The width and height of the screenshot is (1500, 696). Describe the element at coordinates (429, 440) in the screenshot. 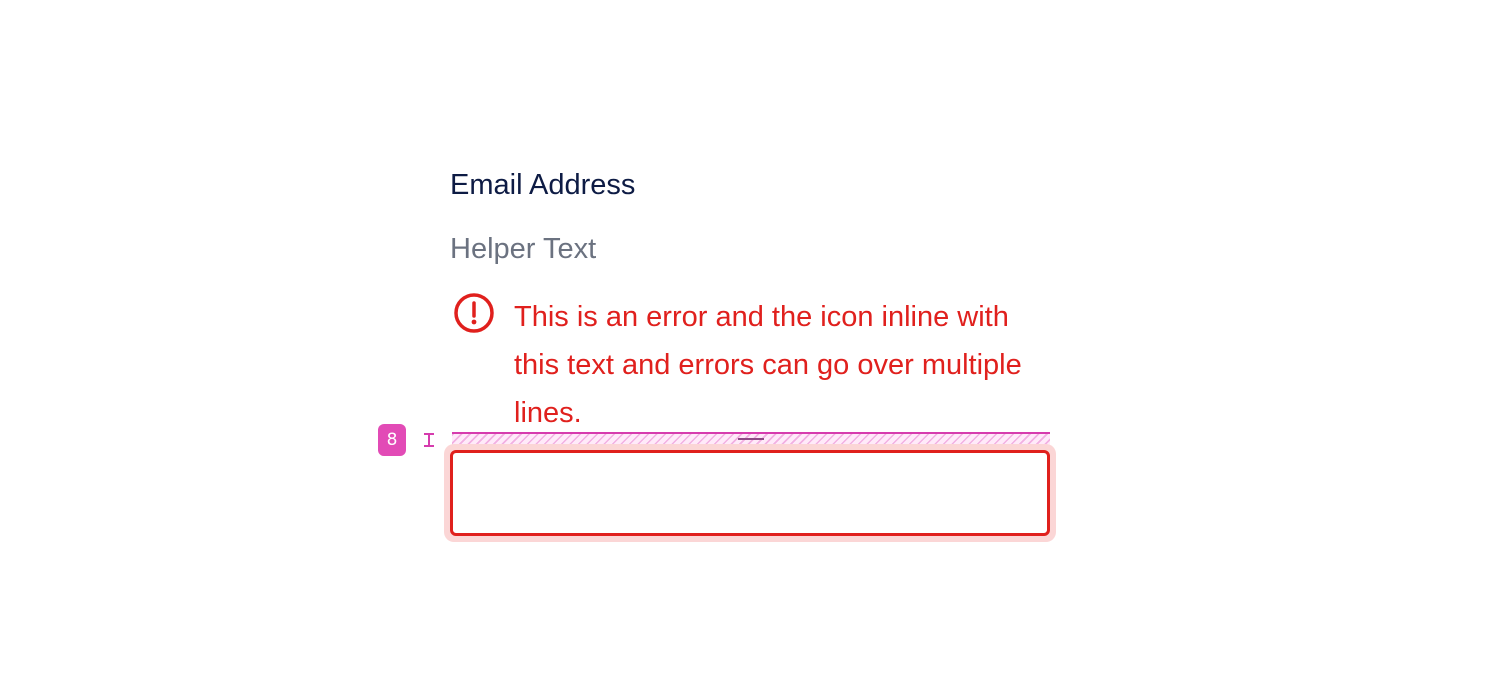

I see `i-beam-icon` at that location.